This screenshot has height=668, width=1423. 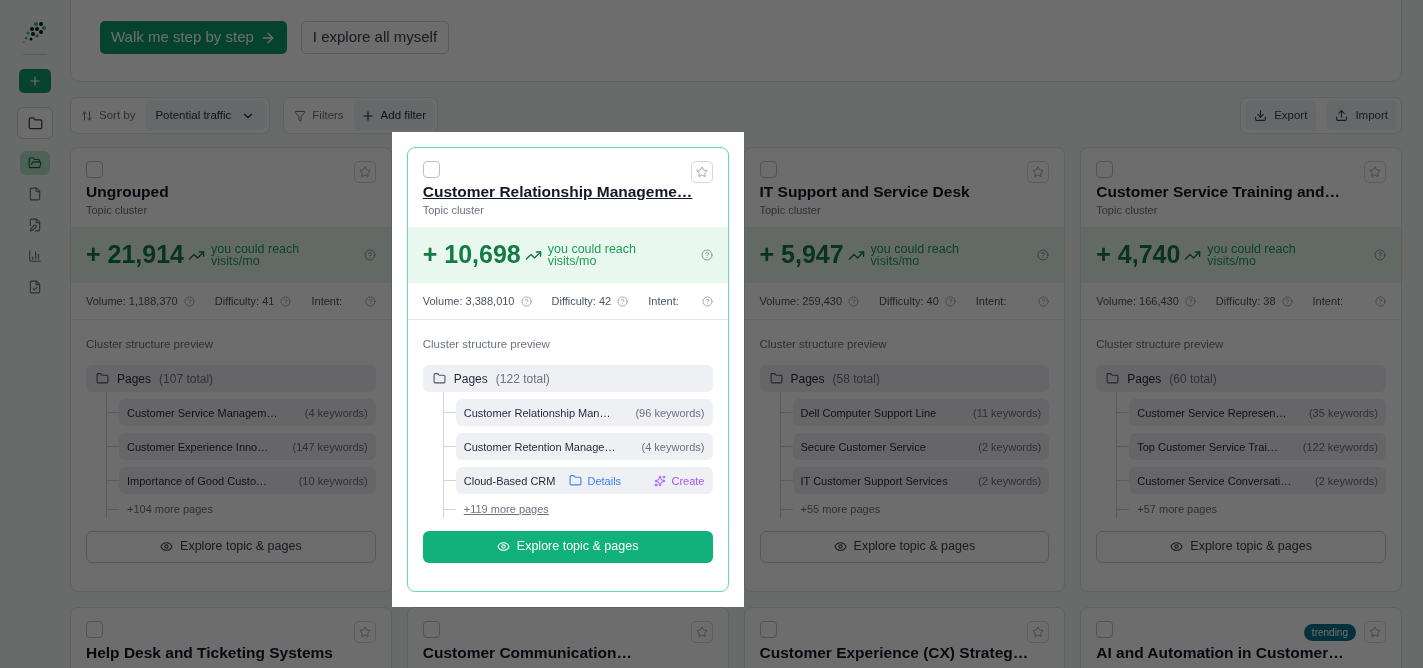 What do you see at coordinates (1177, 509) in the screenshot?
I see `more-pages-link: +57 more pages` at bounding box center [1177, 509].